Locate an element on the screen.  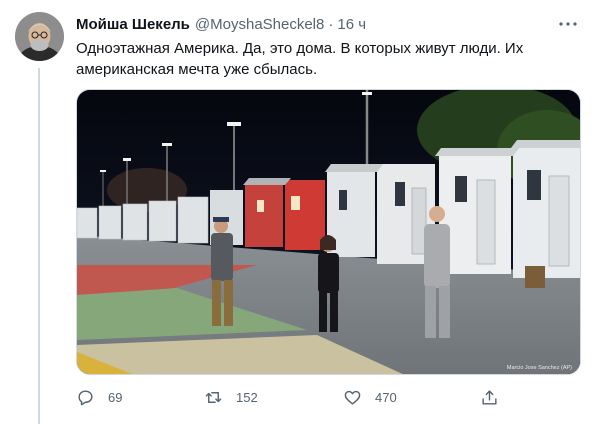
avatar is located at coordinates (39, 36).